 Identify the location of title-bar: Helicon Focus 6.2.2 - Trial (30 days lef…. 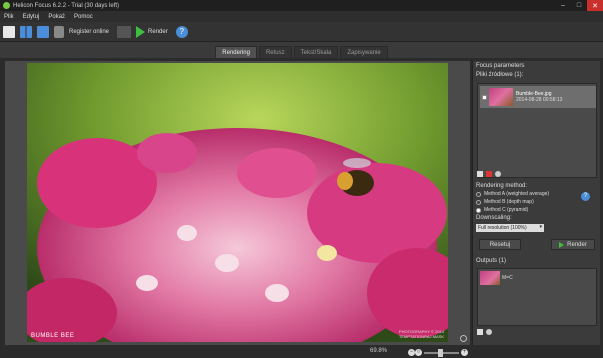
(301, 5).